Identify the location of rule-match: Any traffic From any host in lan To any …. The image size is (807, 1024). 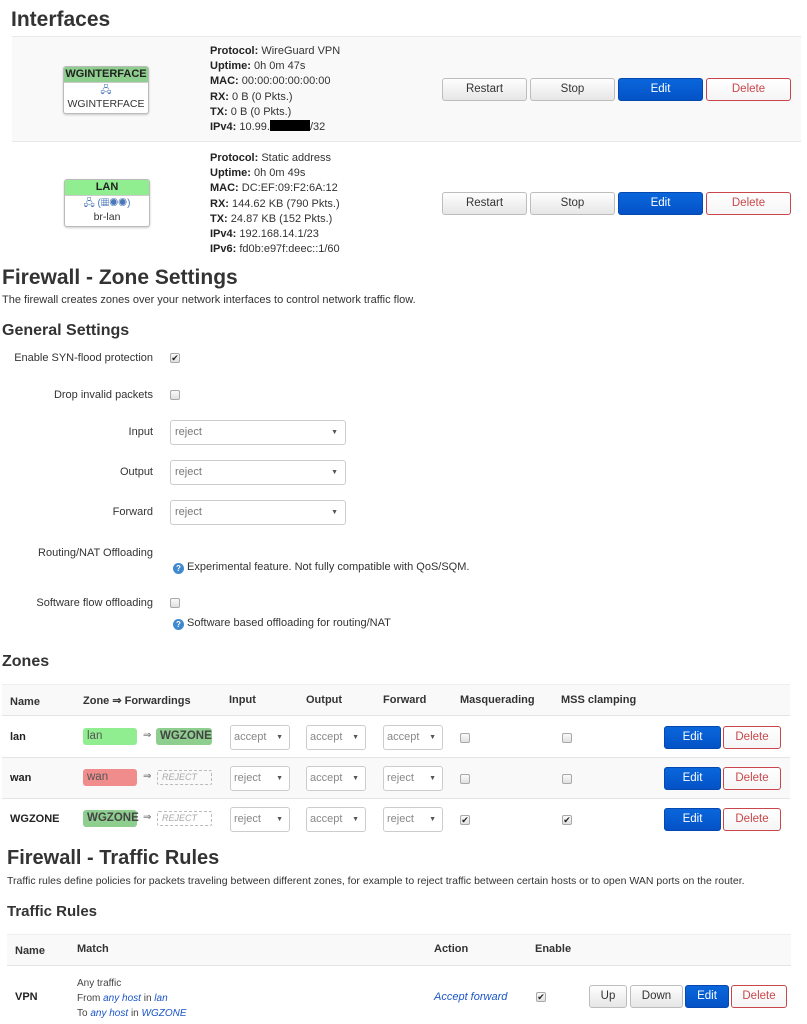
(132, 998).